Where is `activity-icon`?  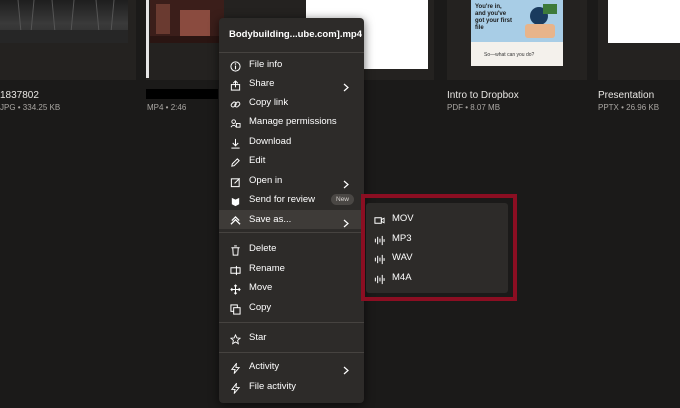
activity-icon is located at coordinates (235, 367).